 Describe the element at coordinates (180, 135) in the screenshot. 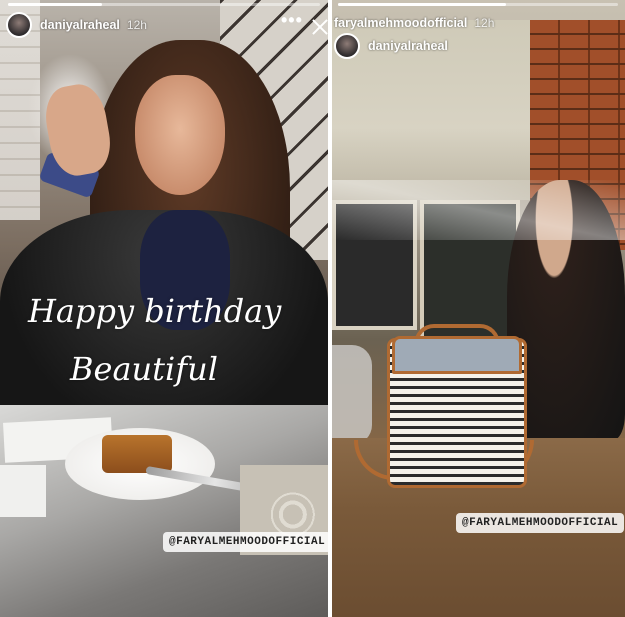

I see `person-face` at that location.